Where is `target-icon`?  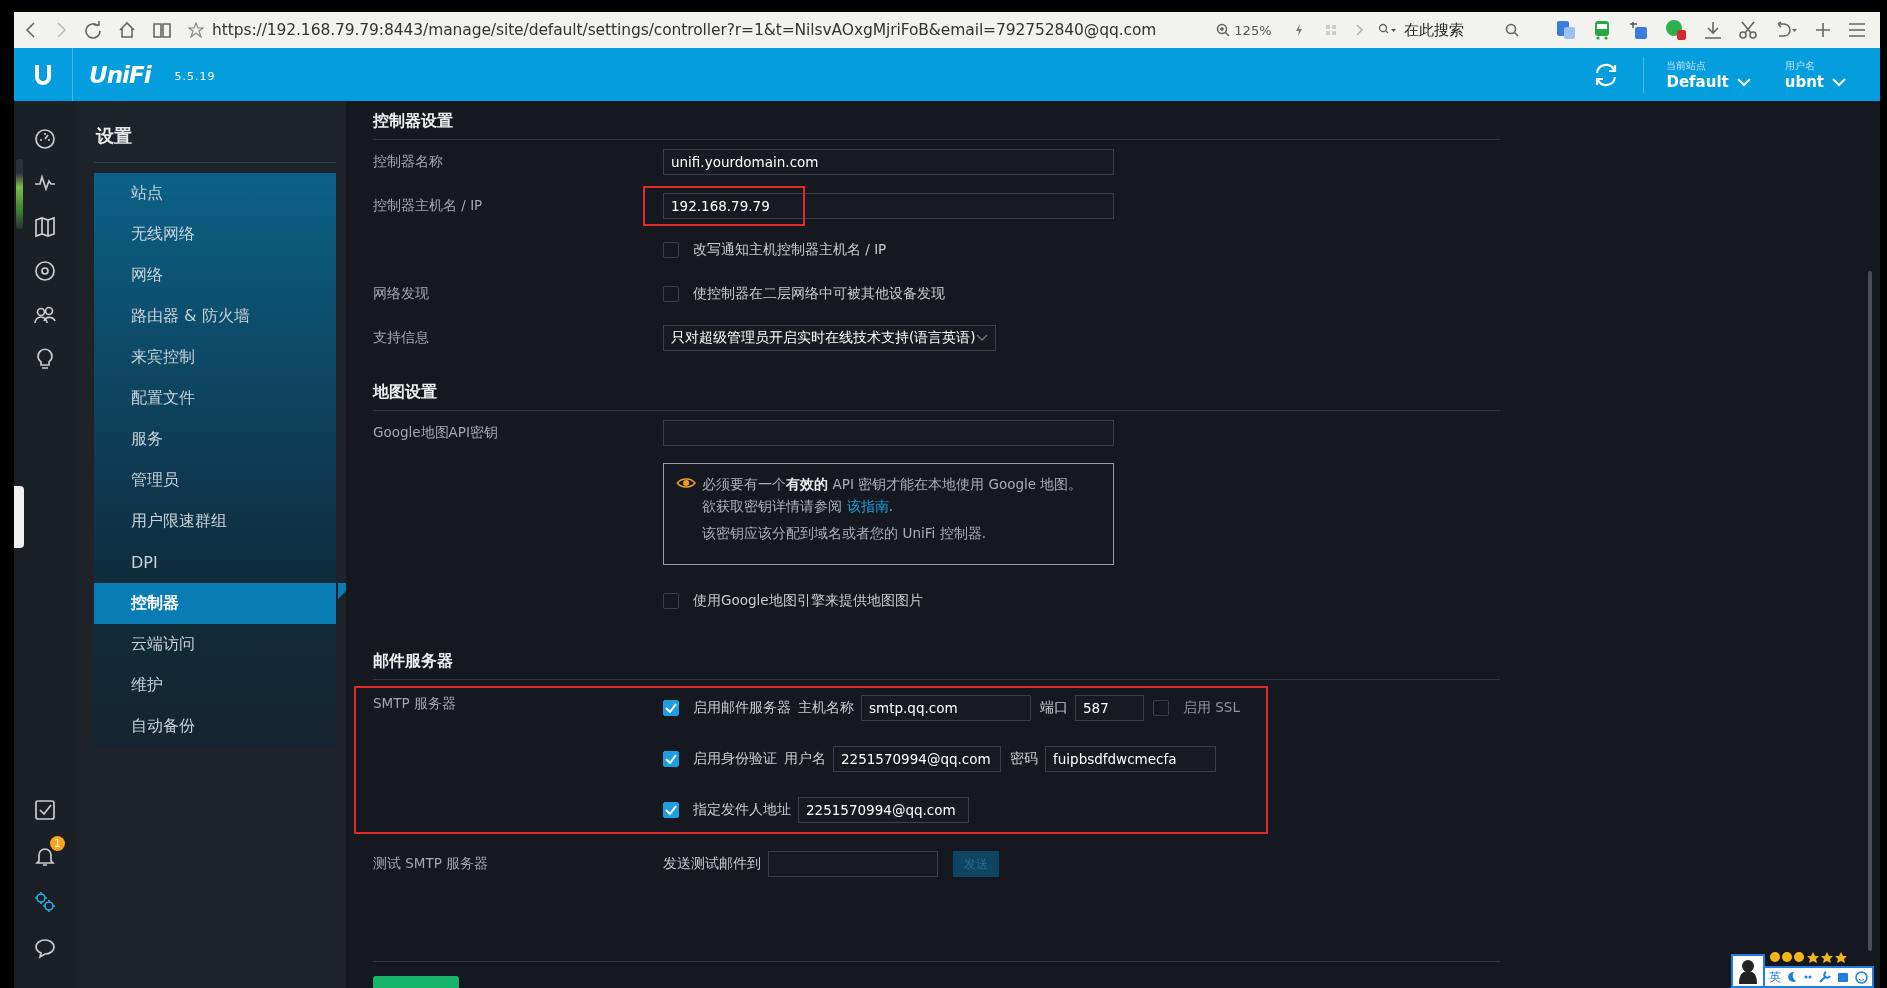
target-icon is located at coordinates (45, 271).